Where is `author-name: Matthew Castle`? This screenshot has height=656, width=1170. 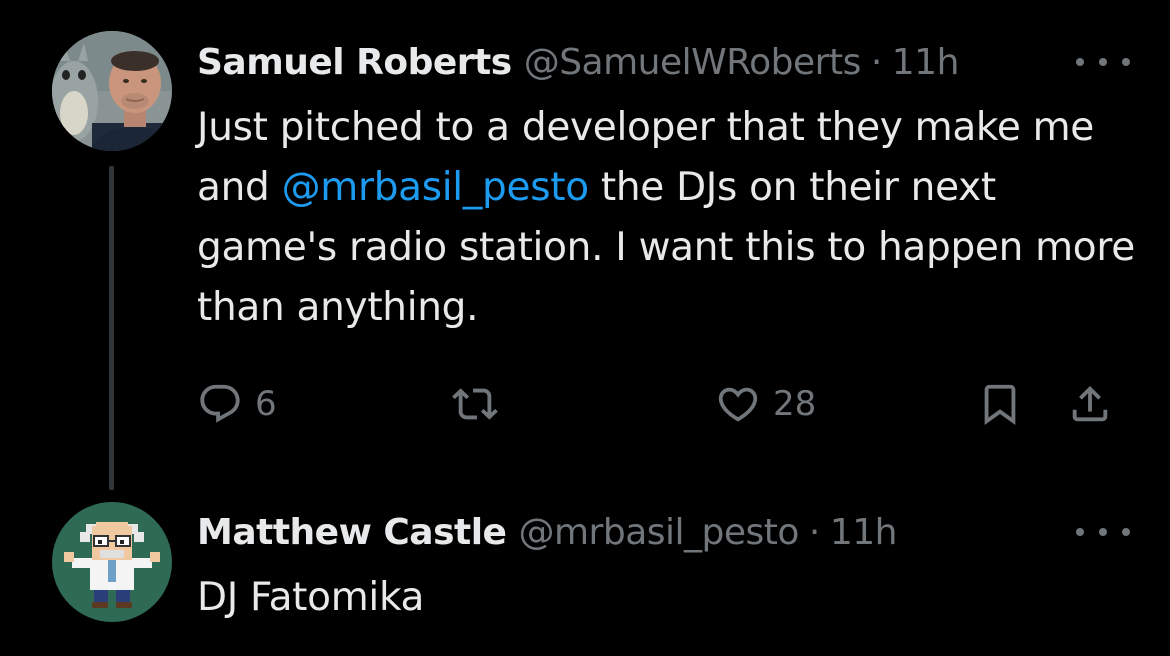 author-name: Matthew Castle is located at coordinates (352, 532).